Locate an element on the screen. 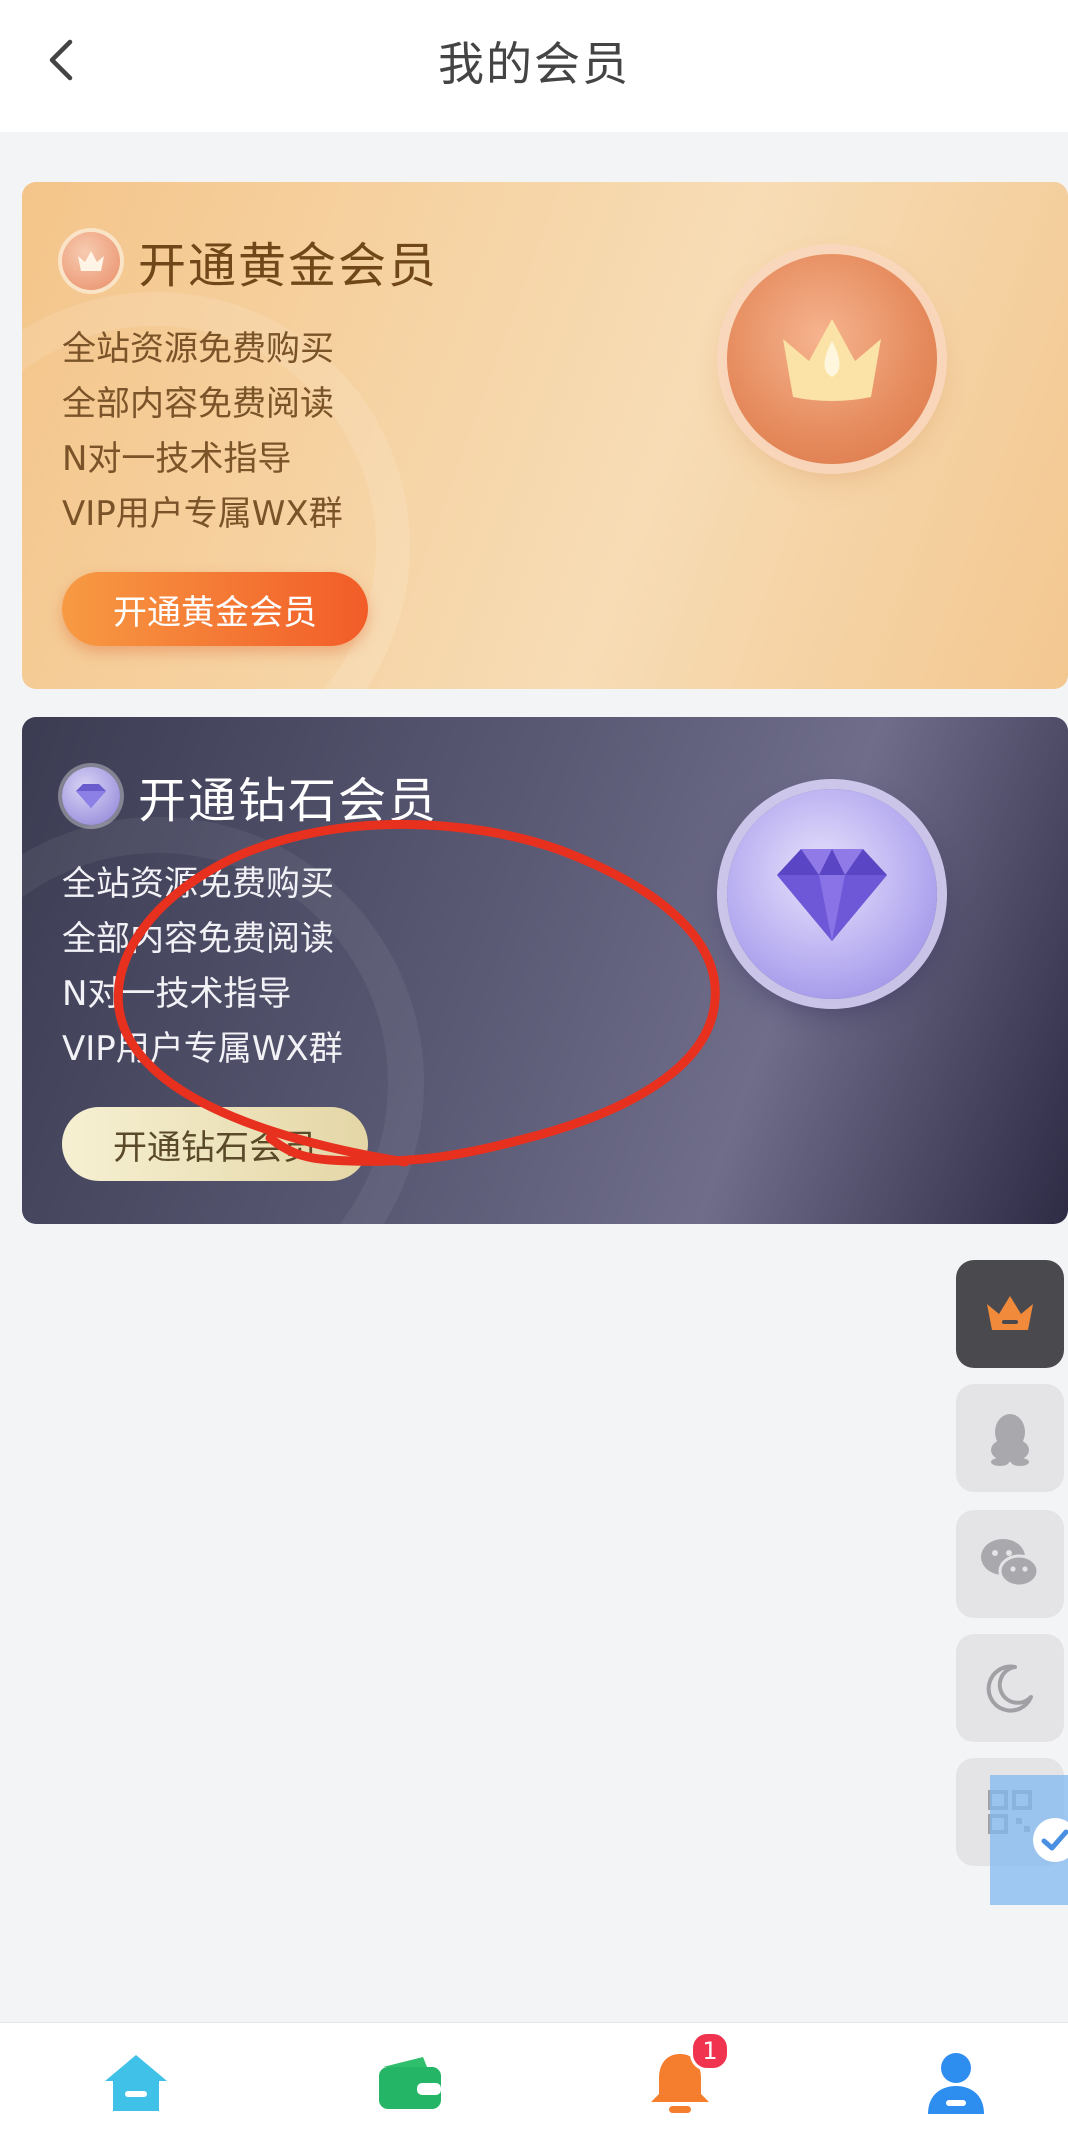  nav-profile is located at coordinates (956, 2083).